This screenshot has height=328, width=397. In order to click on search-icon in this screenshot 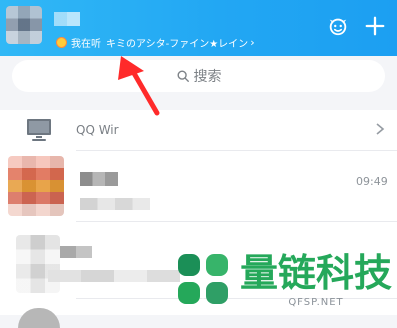, I will do `click(182, 76)`.